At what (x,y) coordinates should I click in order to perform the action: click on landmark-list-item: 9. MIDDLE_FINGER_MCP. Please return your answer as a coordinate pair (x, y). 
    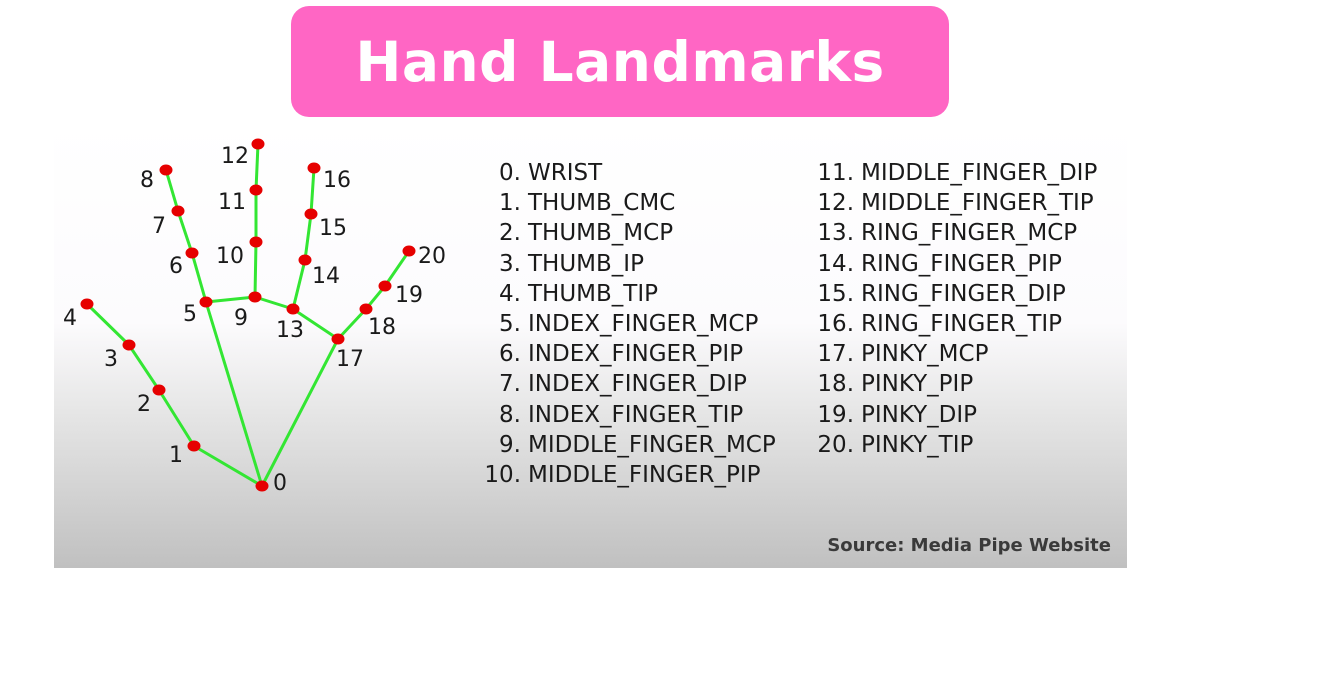
    Looking at the image, I should click on (627, 445).